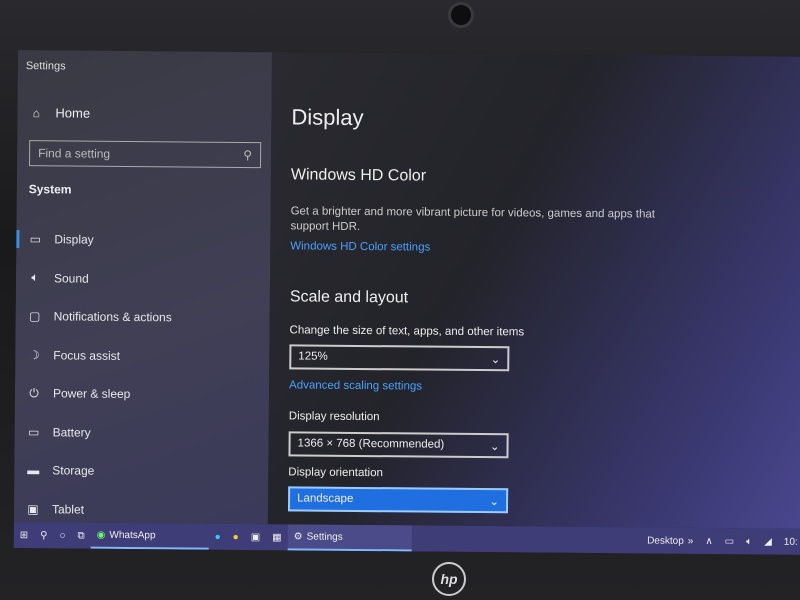  I want to click on hp-logo: hp, so click(449, 579).